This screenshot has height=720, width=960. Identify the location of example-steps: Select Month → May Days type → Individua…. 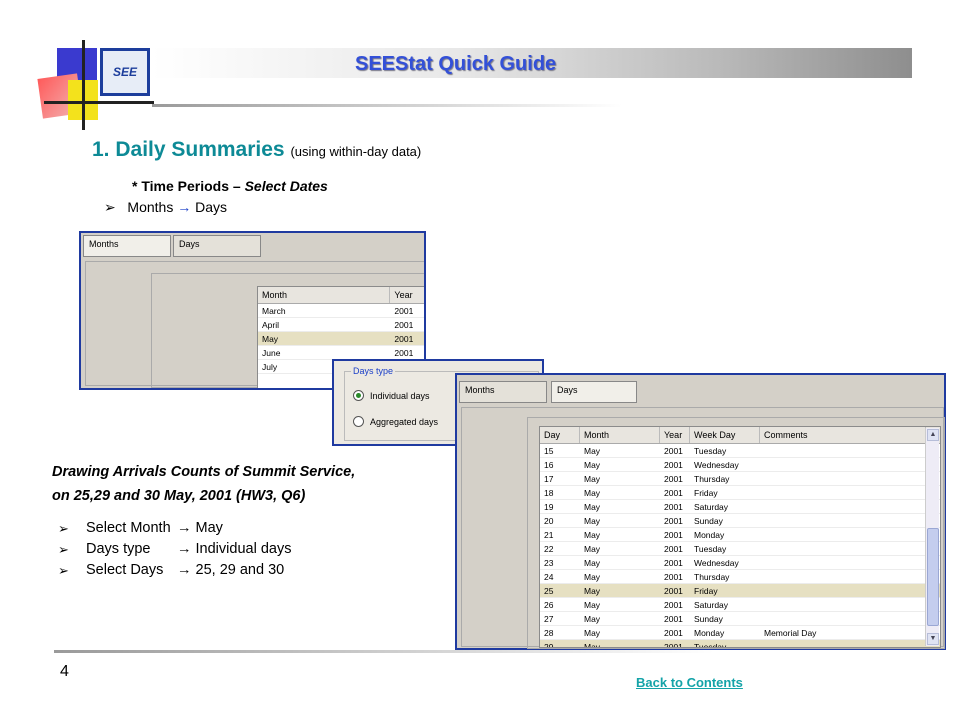
(171, 549).